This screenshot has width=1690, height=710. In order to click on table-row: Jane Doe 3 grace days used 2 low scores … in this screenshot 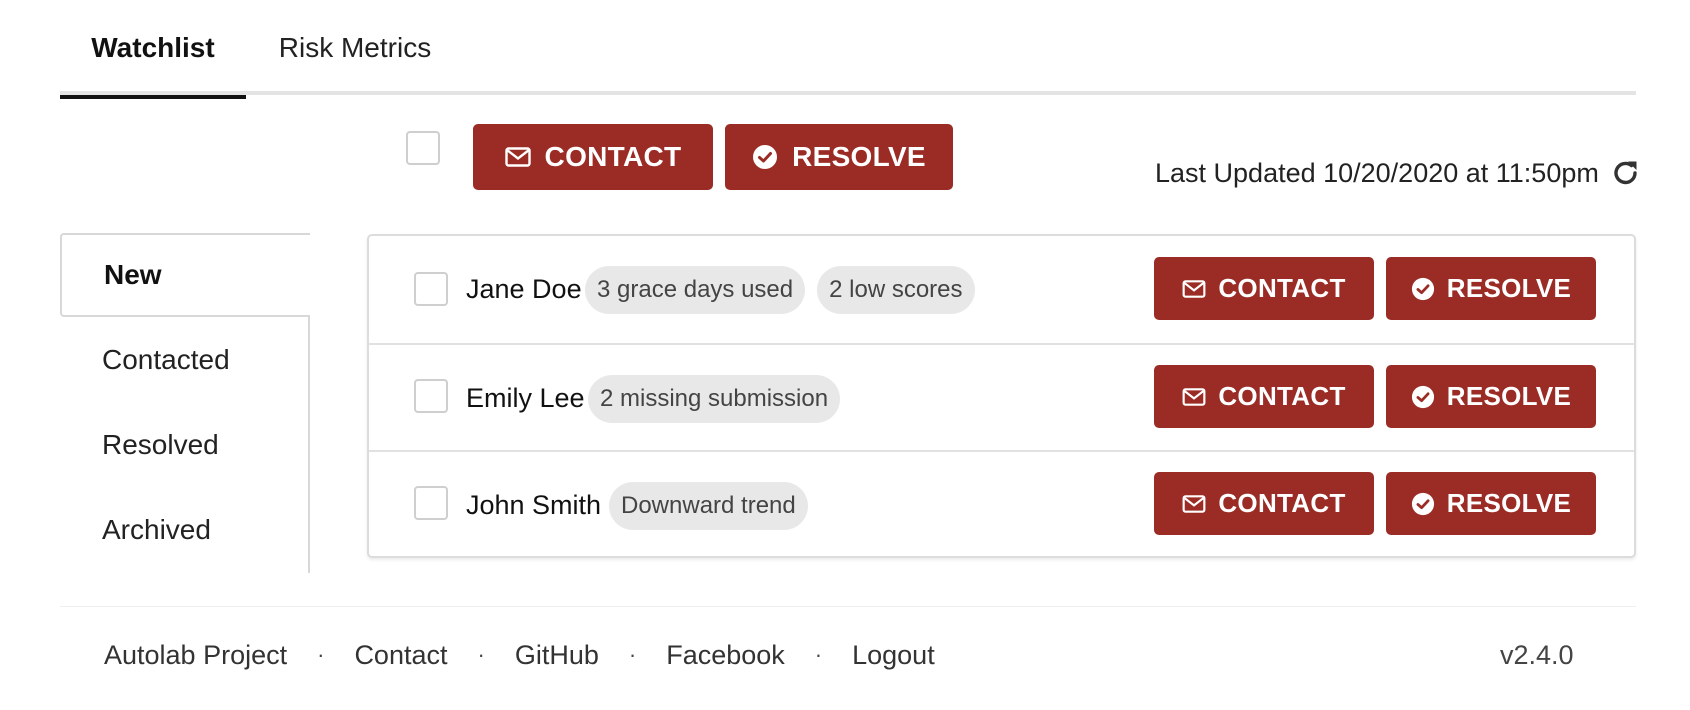, I will do `click(1001, 289)`.